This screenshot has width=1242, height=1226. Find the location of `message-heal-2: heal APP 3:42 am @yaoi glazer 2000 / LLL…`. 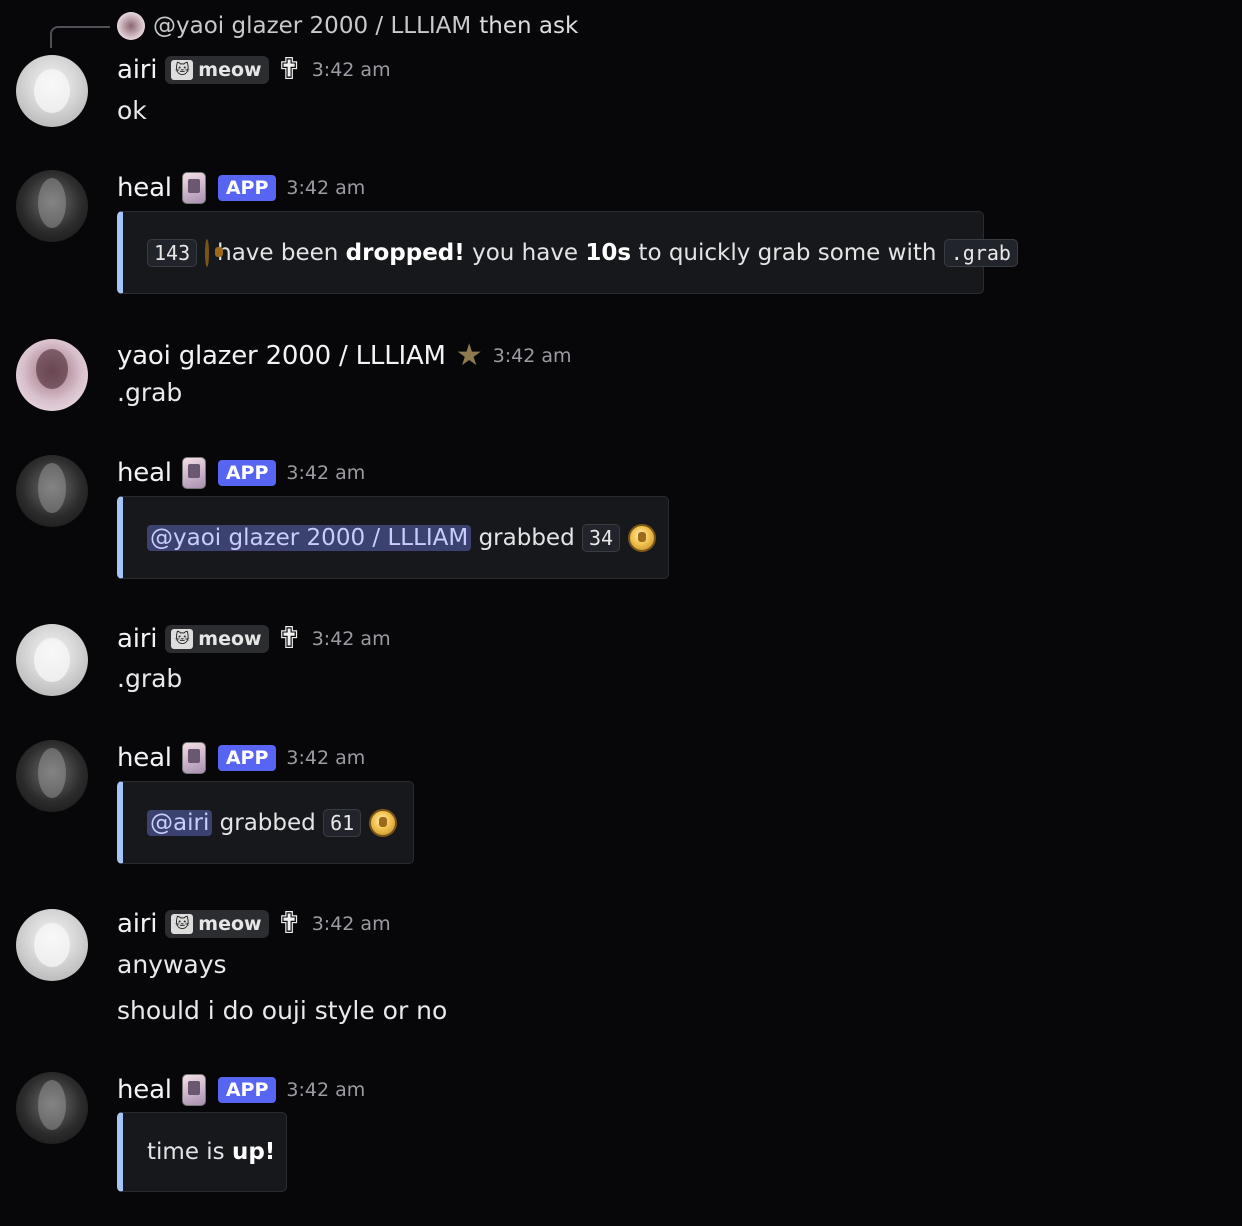

message-heal-2: heal APP 3:42 am @yaoi glazer 2000 / LLL… is located at coordinates (621, 523).